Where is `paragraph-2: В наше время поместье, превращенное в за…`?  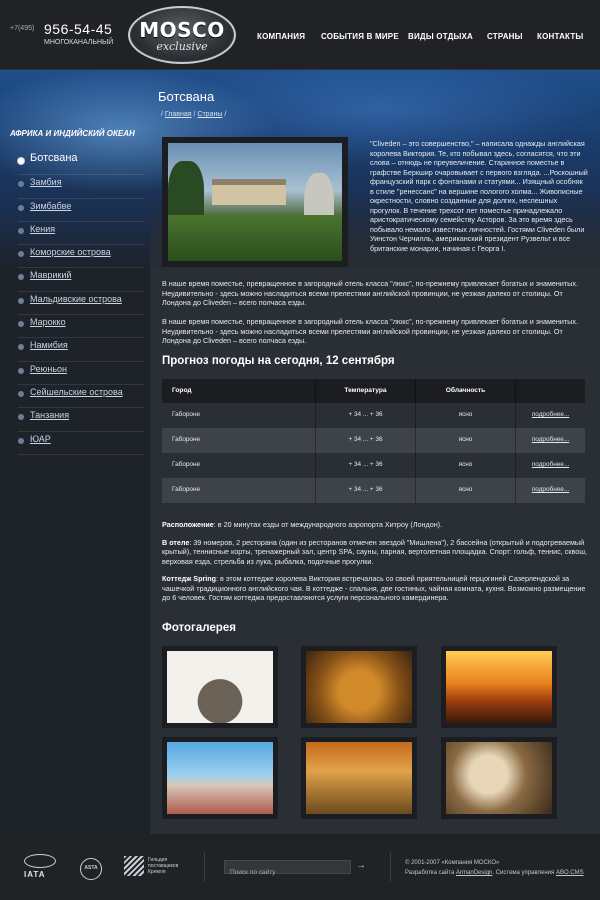 paragraph-2: В наше время поместье, превращенное в за… is located at coordinates (370, 331).